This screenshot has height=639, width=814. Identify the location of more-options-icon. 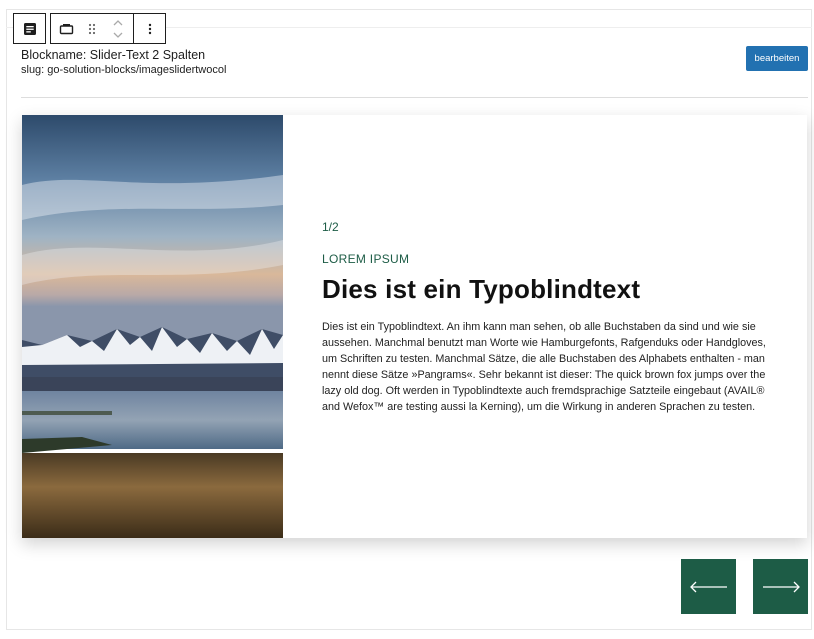
(149, 28).